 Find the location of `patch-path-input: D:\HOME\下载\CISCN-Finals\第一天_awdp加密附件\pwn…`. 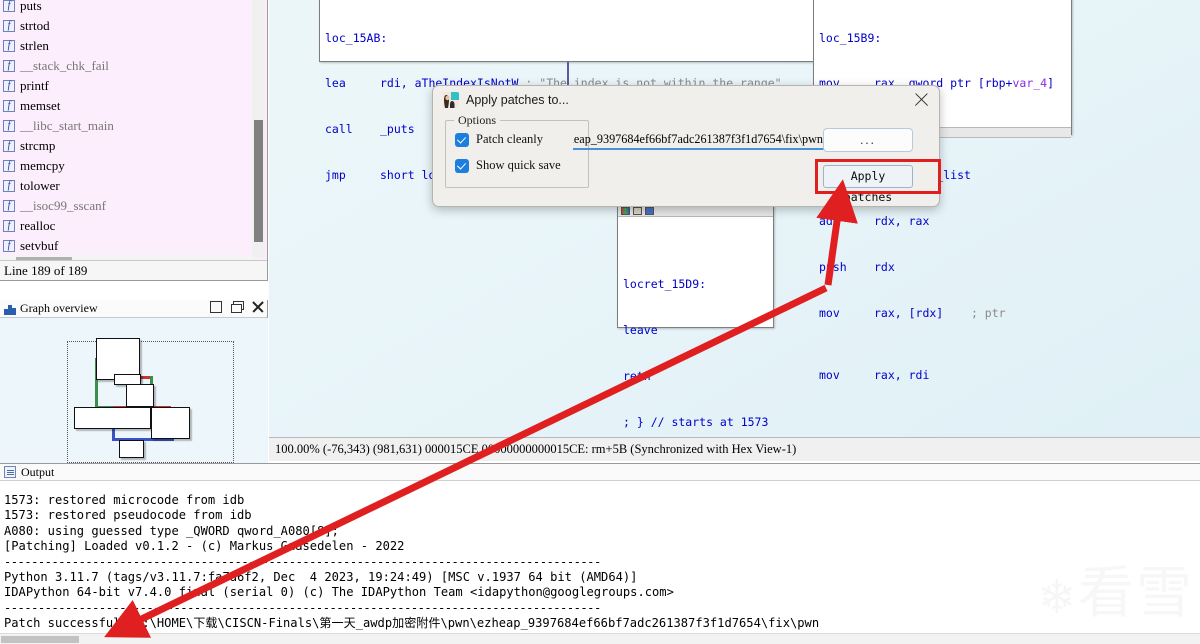

patch-path-input: D:\HOME\下载\CISCN-Finals\第一天_awdp加密附件\pwn… is located at coordinates (699, 139).